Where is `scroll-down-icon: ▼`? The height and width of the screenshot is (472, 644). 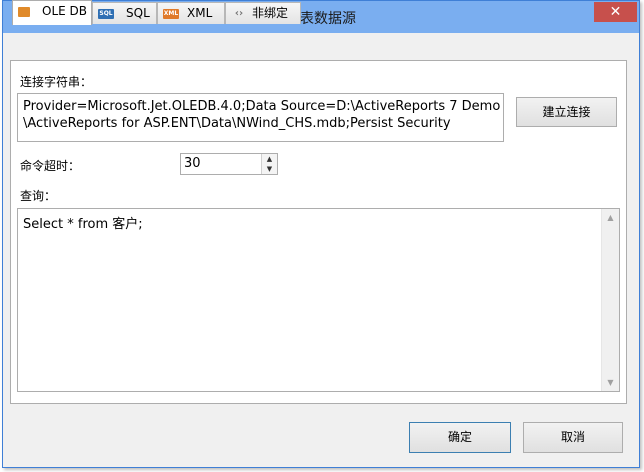 scroll-down-icon: ▼ is located at coordinates (610, 382).